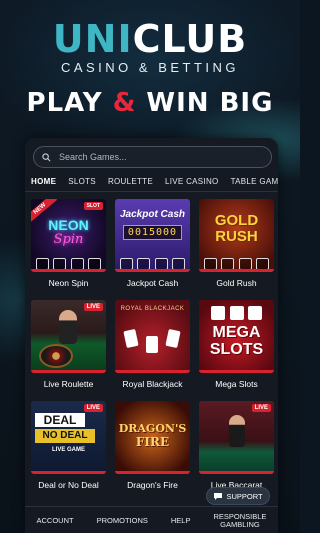 The image size is (320, 533). I want to click on art-title: NEON, so click(68, 225).